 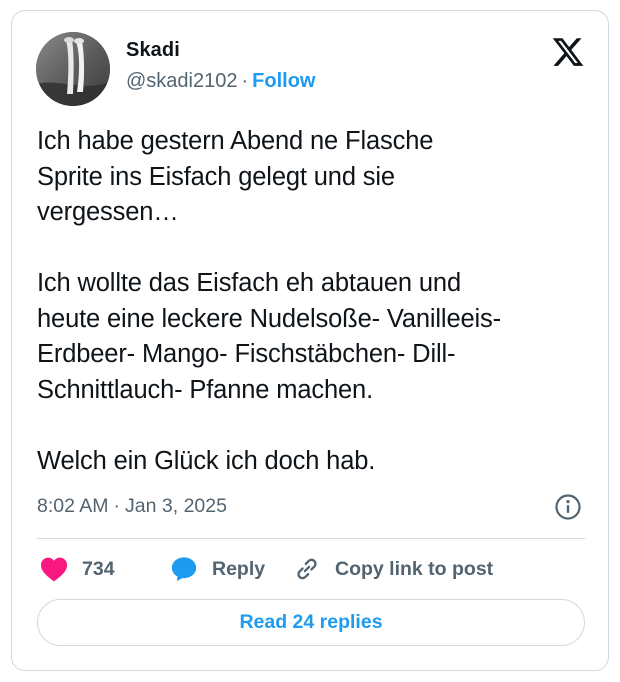 What do you see at coordinates (98, 568) in the screenshot?
I see `like-count: 734` at bounding box center [98, 568].